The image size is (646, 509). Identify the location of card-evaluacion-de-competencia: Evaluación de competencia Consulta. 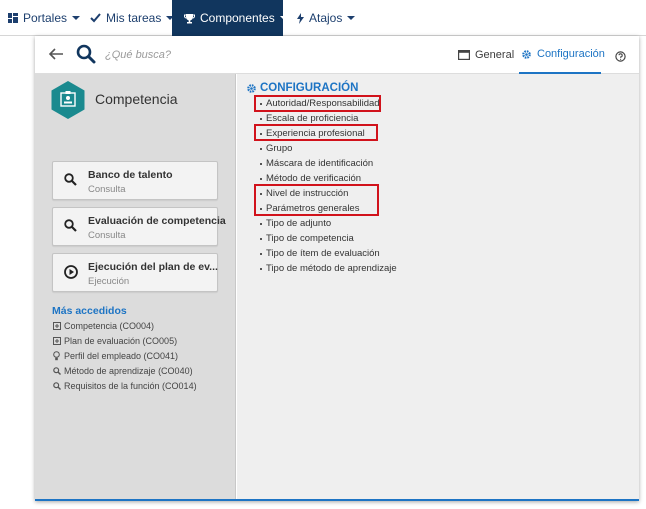
(139, 226).